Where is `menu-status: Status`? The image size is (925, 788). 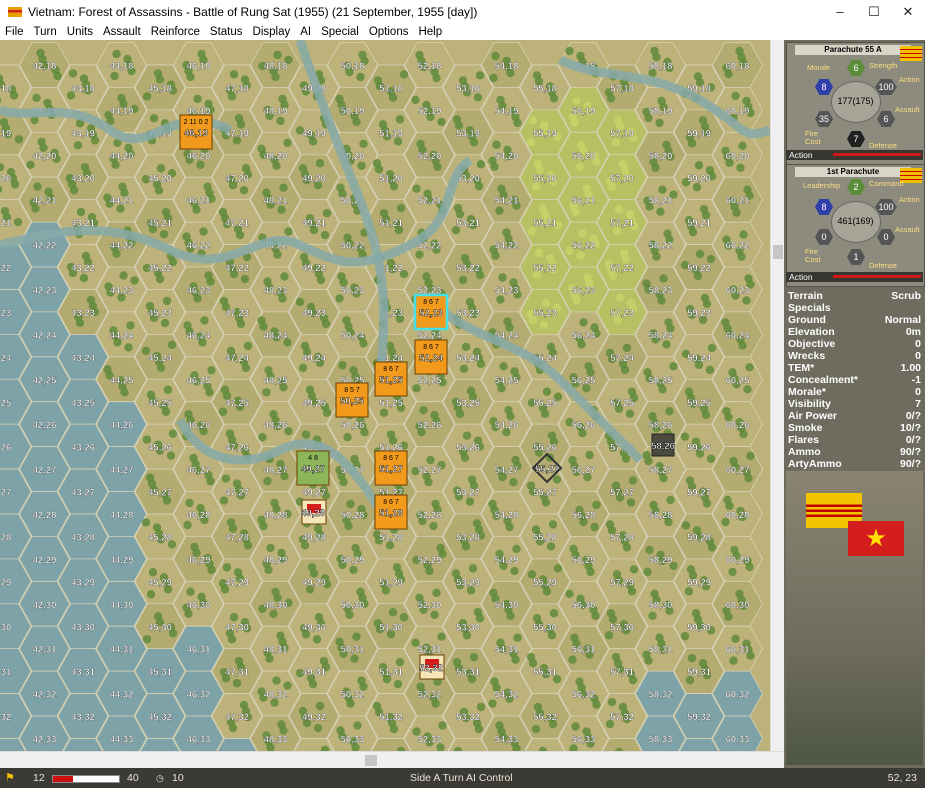 menu-status: Status is located at coordinates (226, 32).